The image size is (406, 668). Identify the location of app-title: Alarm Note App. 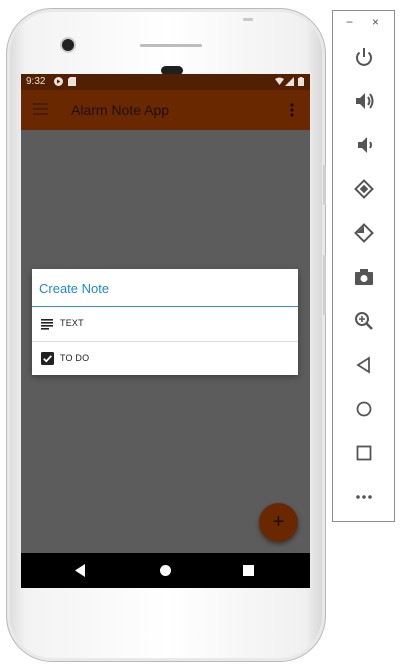
(120, 110).